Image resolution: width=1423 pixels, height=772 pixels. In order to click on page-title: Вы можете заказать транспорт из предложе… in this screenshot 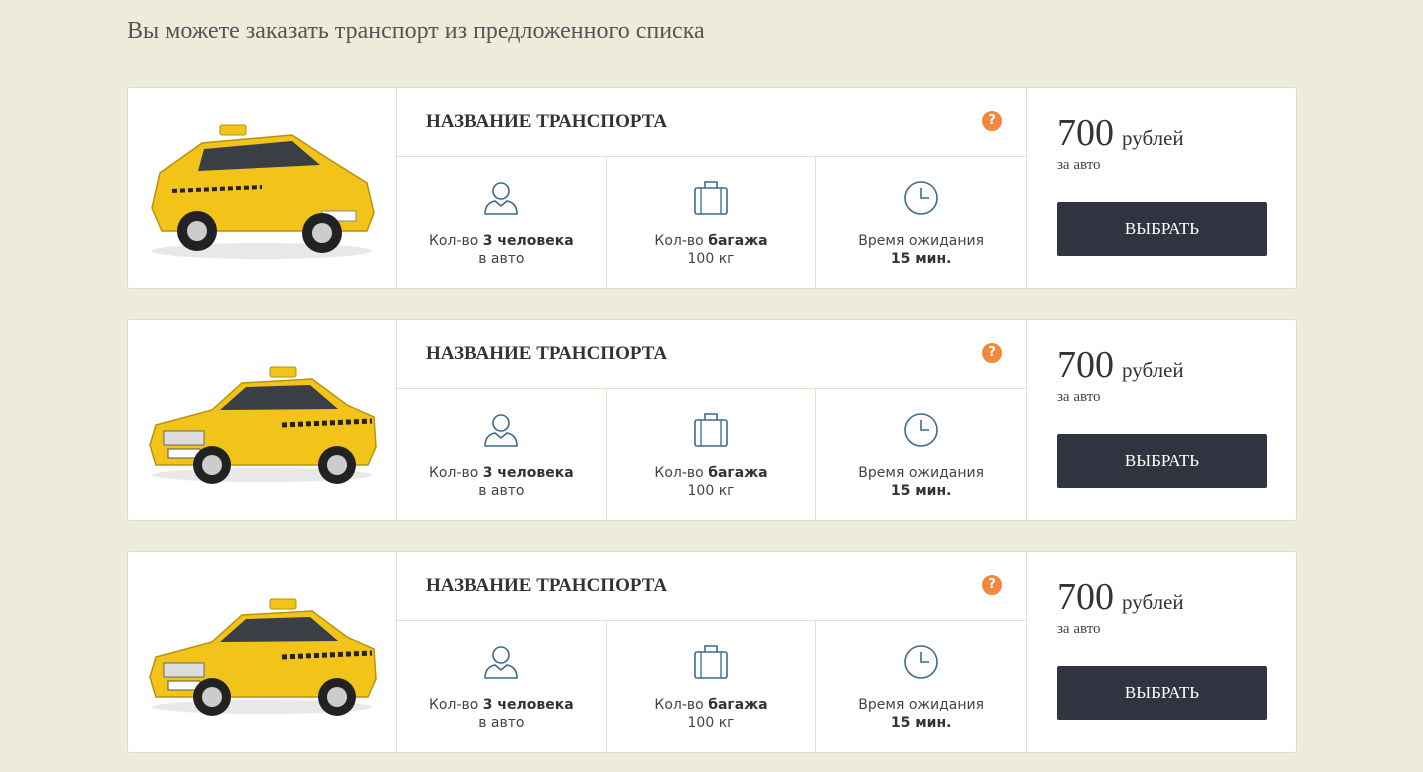, I will do `click(416, 31)`.